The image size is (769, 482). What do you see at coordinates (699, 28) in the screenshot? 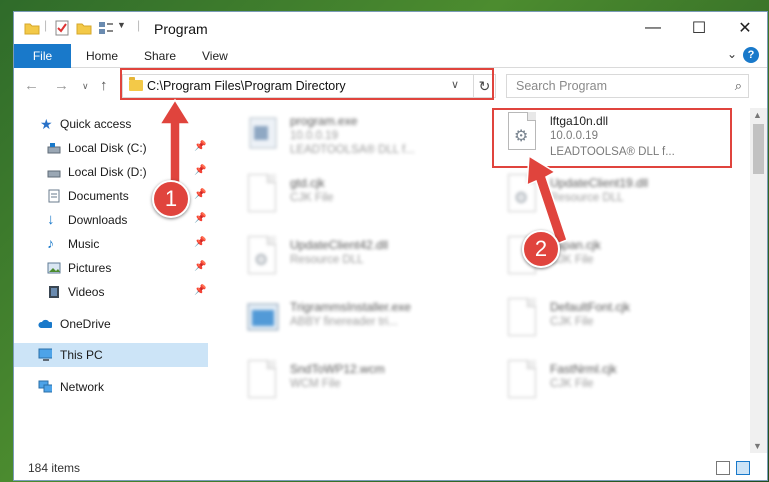
I see `maximize-button: ☐` at bounding box center [699, 28].